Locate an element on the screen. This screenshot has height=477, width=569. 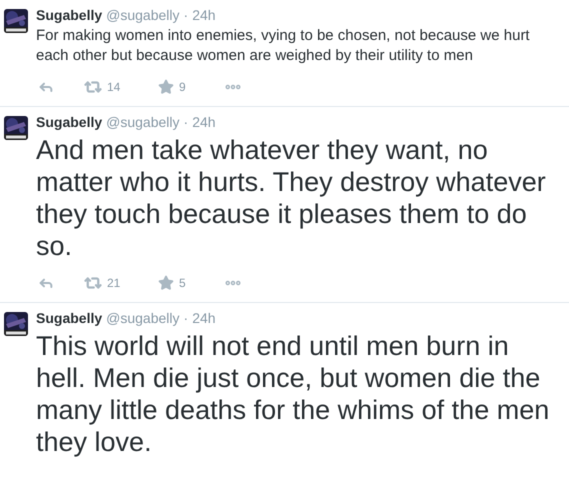
retweet-count: 14 is located at coordinates (113, 87).